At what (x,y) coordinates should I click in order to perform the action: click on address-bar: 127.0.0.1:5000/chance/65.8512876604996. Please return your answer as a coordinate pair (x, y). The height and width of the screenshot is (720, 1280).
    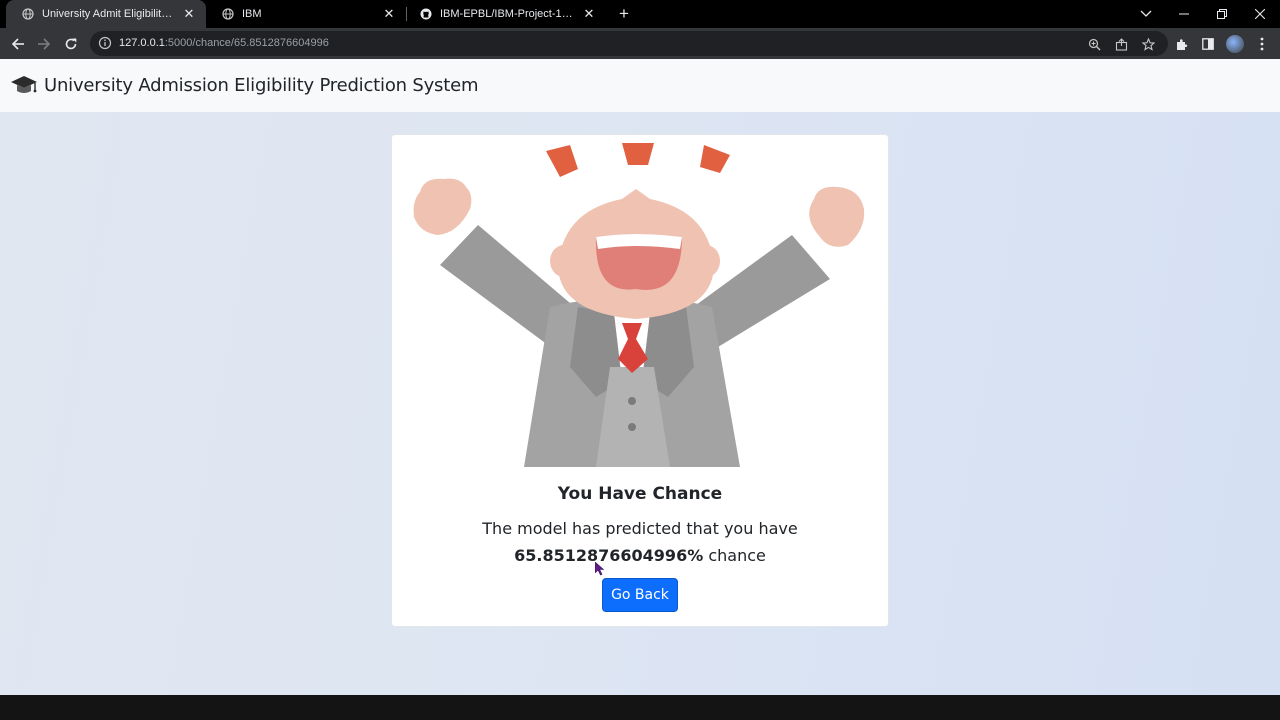
    Looking at the image, I should click on (629, 43).